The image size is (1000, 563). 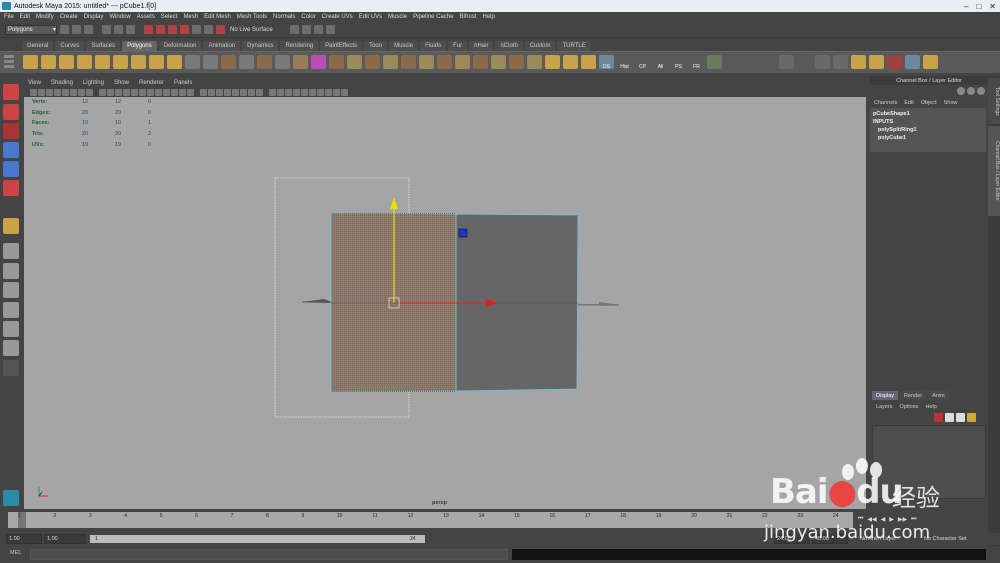 What do you see at coordinates (190, 17) in the screenshot?
I see `menu-mesh: Mesh` at bounding box center [190, 17].